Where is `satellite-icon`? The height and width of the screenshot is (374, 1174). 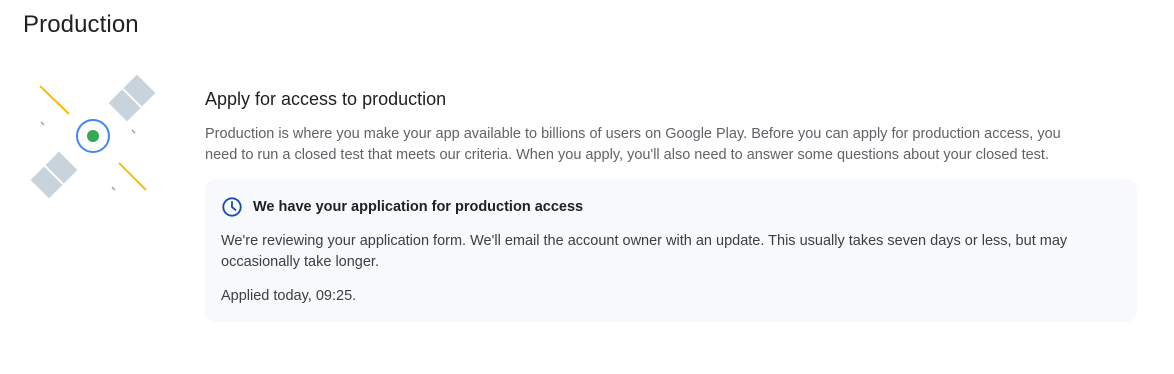 satellite-icon is located at coordinates (93, 136).